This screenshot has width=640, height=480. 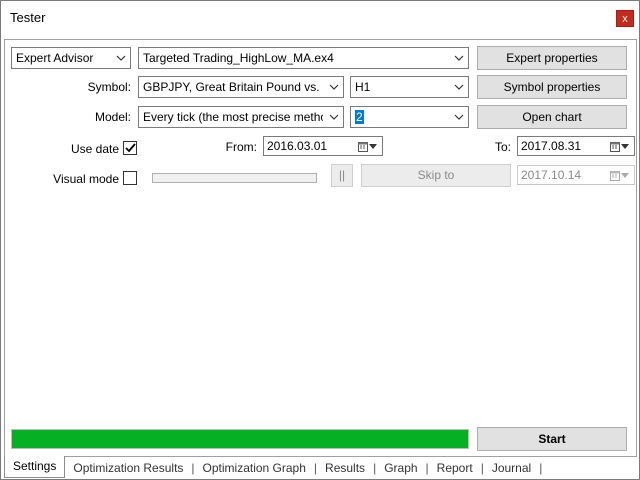 What do you see at coordinates (409, 117) in the screenshot?
I see `spread-select: 2` at bounding box center [409, 117].